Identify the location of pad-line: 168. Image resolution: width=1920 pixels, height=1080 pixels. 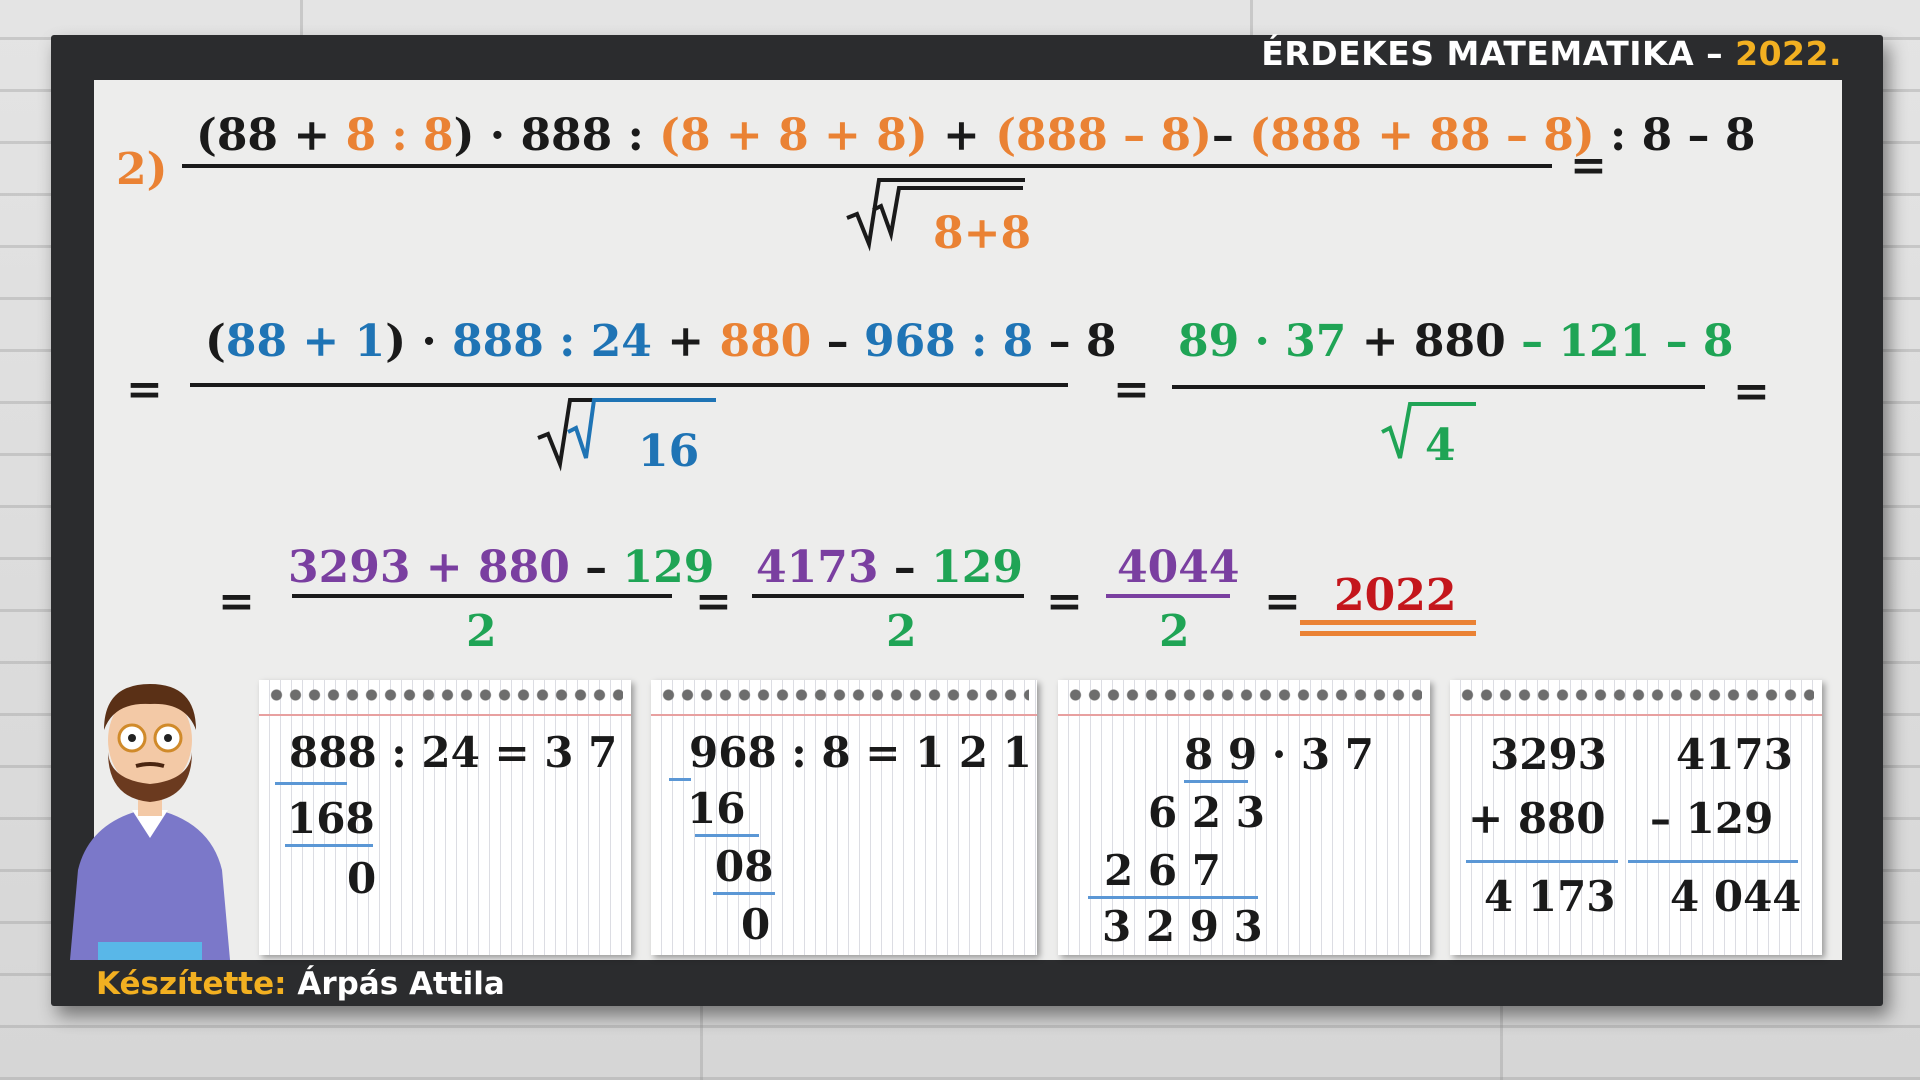
(331, 818).